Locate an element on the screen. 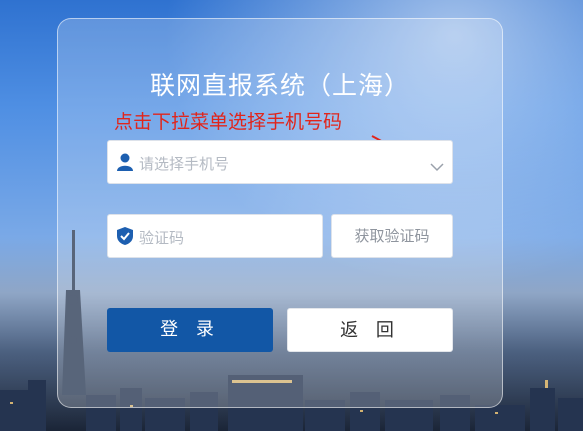 The width and height of the screenshot is (583, 431). phone-number-select: 请选择手机号 is located at coordinates (280, 162).